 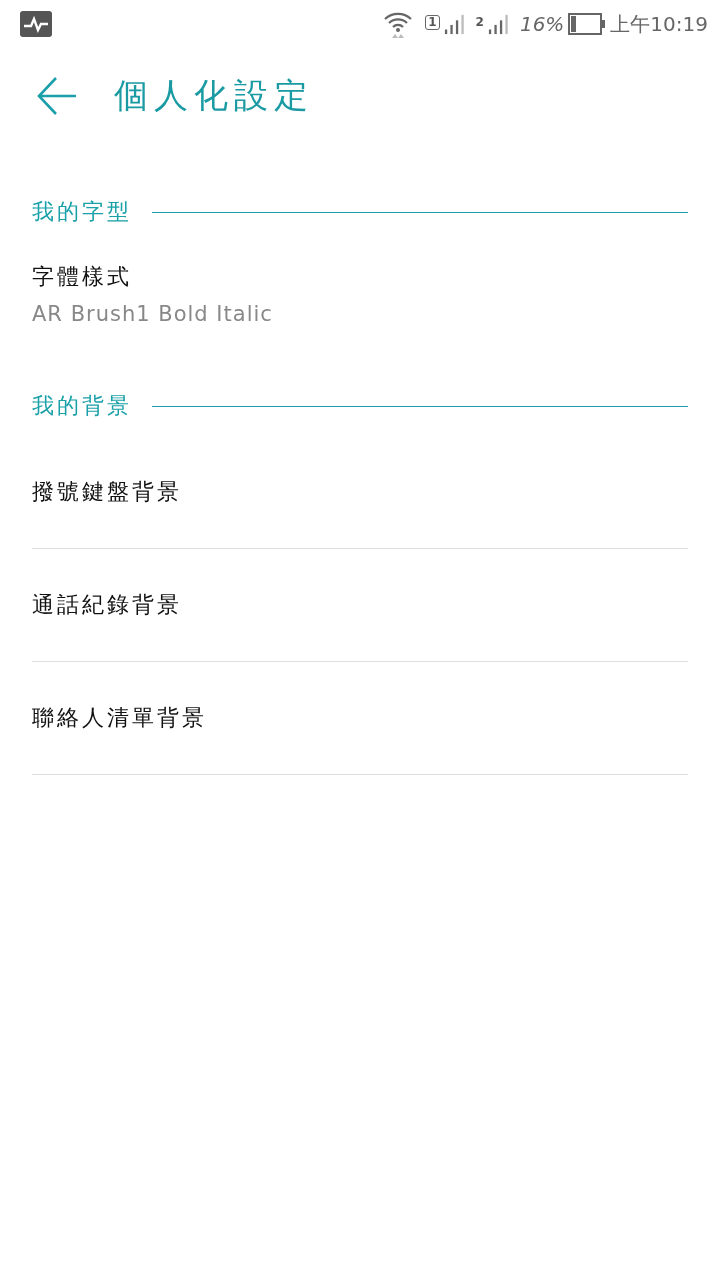 I want to click on battery-percent: 16%, so click(x=542, y=24).